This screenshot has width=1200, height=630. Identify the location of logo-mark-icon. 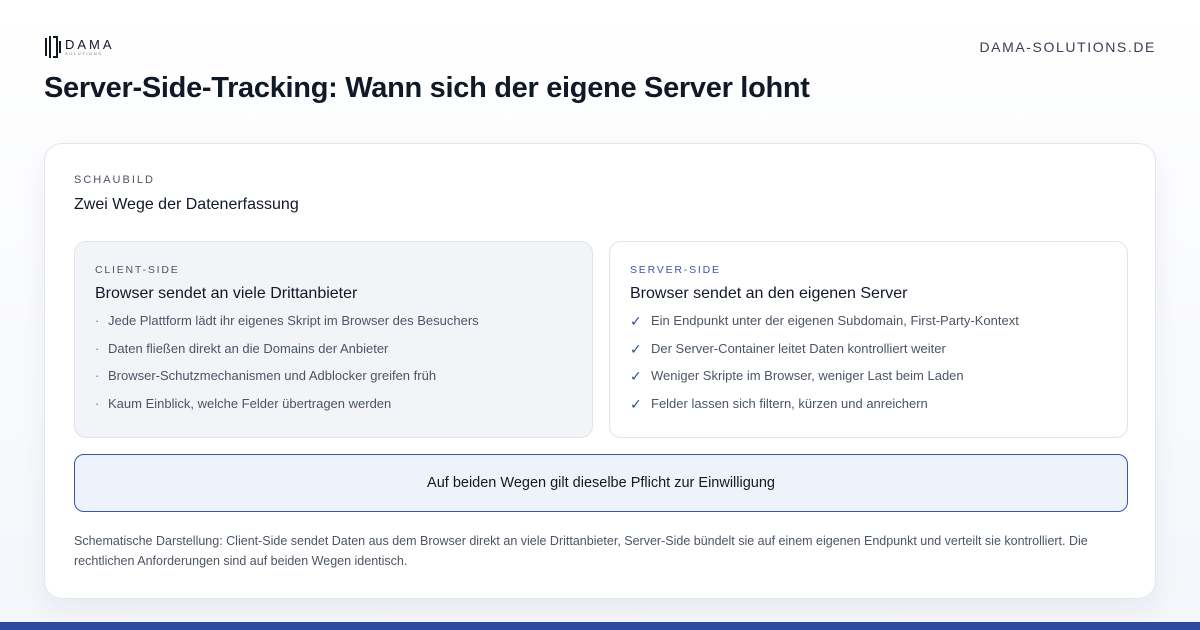
(53, 47).